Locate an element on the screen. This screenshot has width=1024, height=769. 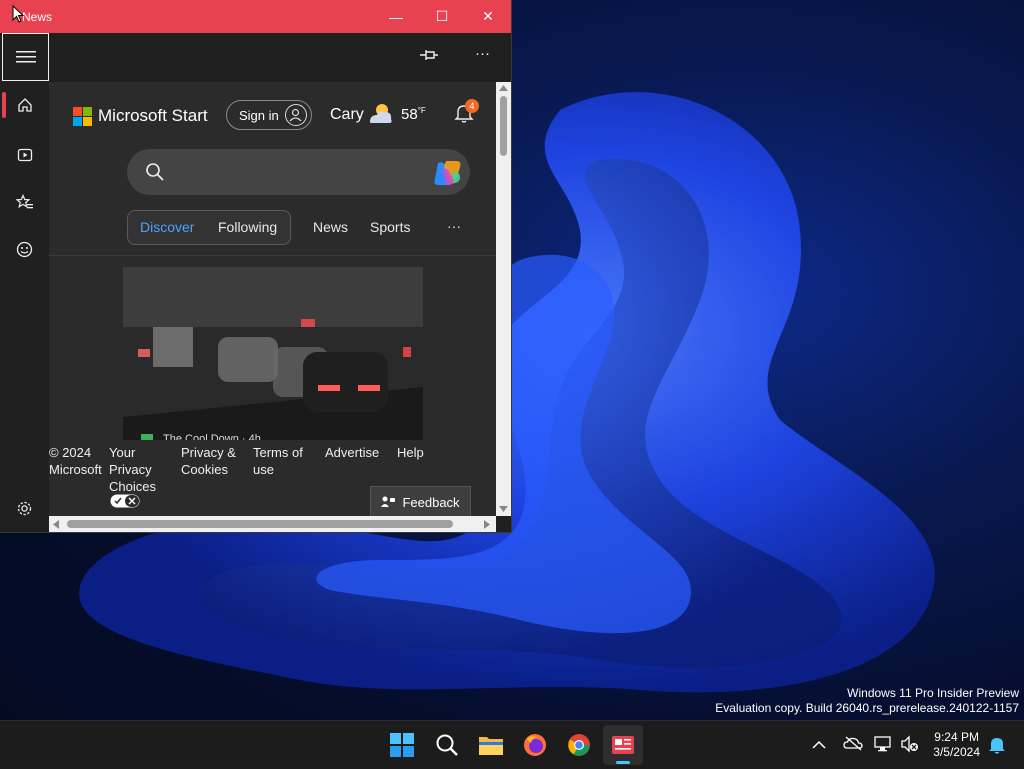
onedrive-button is located at coordinates (853, 745).